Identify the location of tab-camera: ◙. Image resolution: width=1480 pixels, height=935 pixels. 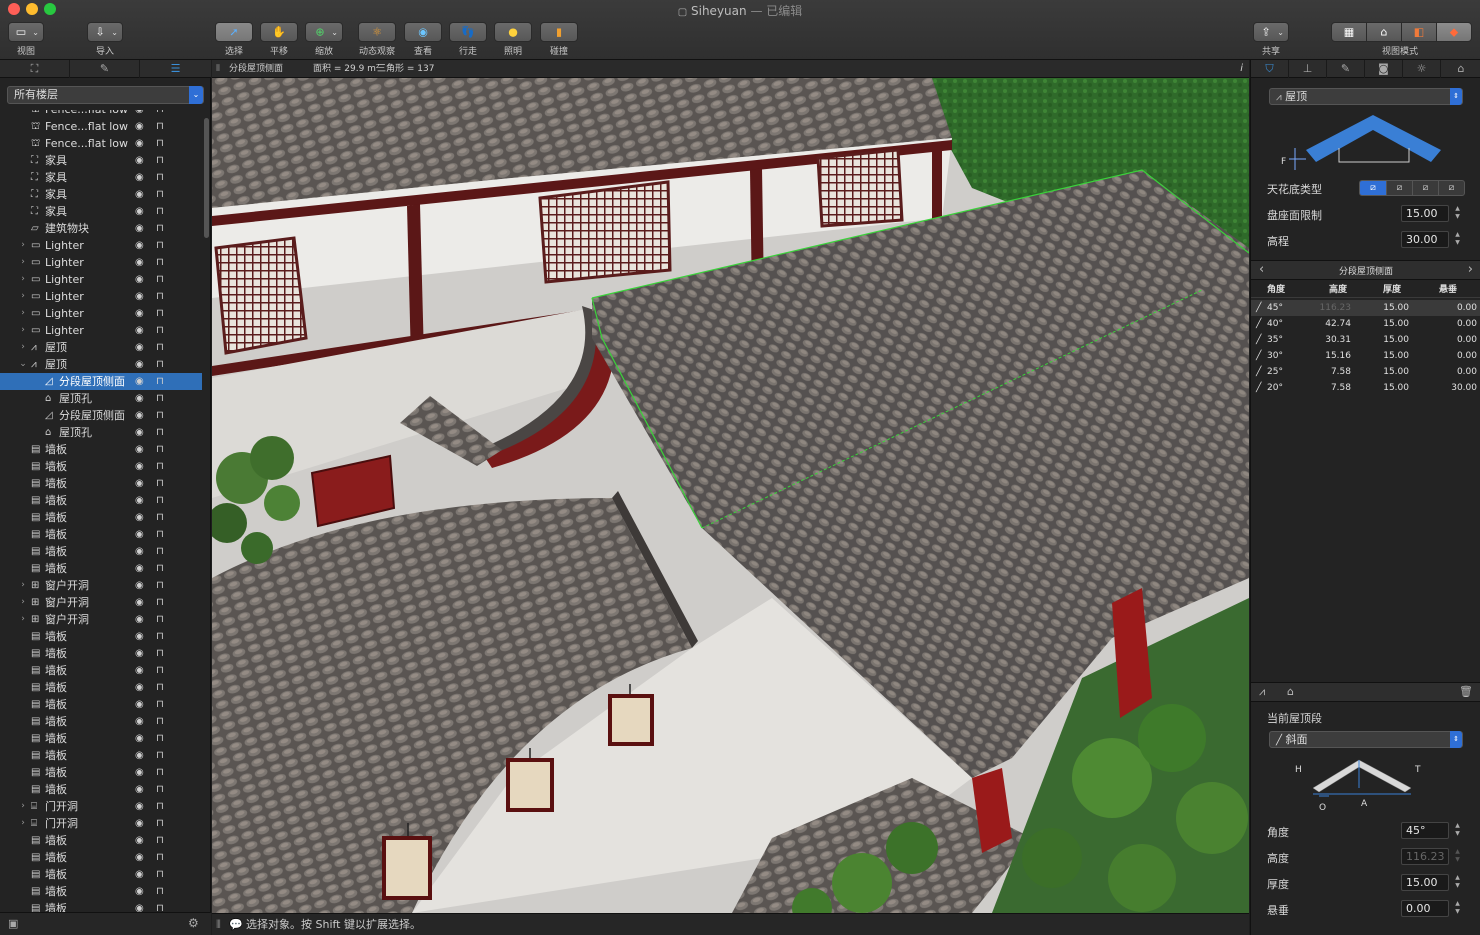
(1384, 69).